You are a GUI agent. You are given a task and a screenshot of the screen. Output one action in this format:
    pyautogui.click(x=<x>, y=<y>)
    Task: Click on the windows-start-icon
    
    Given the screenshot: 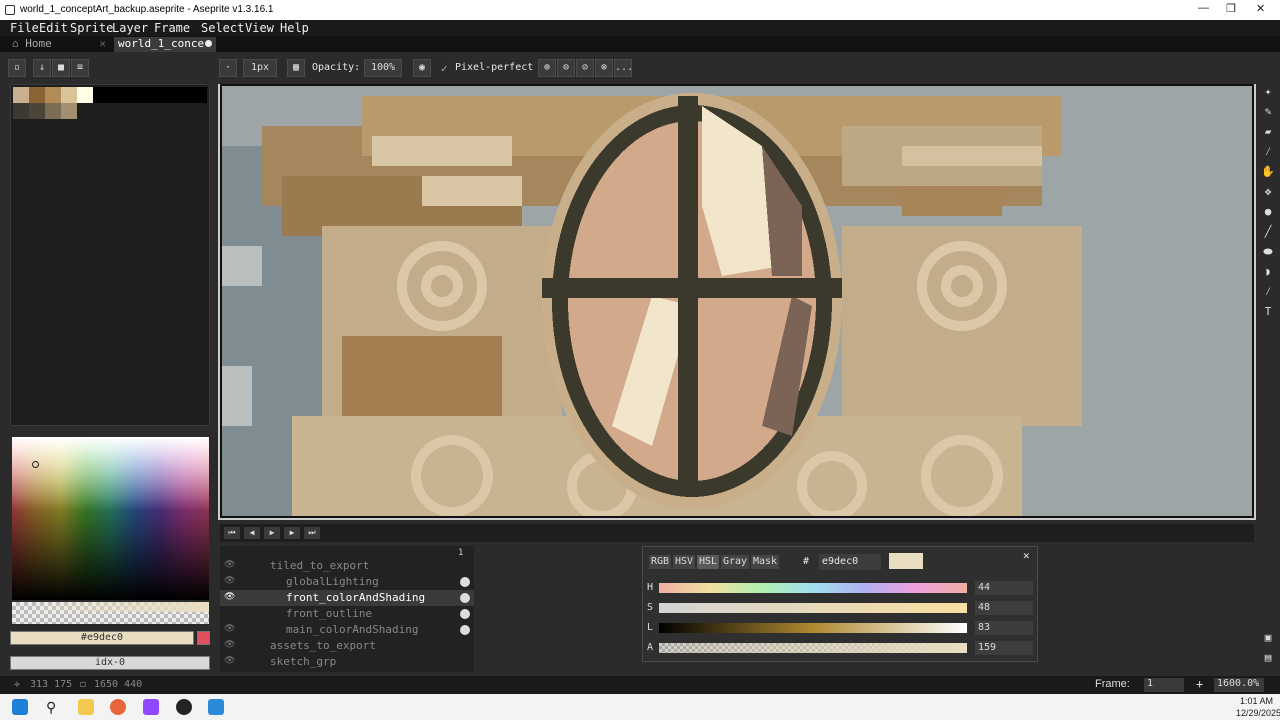 What is the action you would take?
    pyautogui.click(x=20, y=707)
    